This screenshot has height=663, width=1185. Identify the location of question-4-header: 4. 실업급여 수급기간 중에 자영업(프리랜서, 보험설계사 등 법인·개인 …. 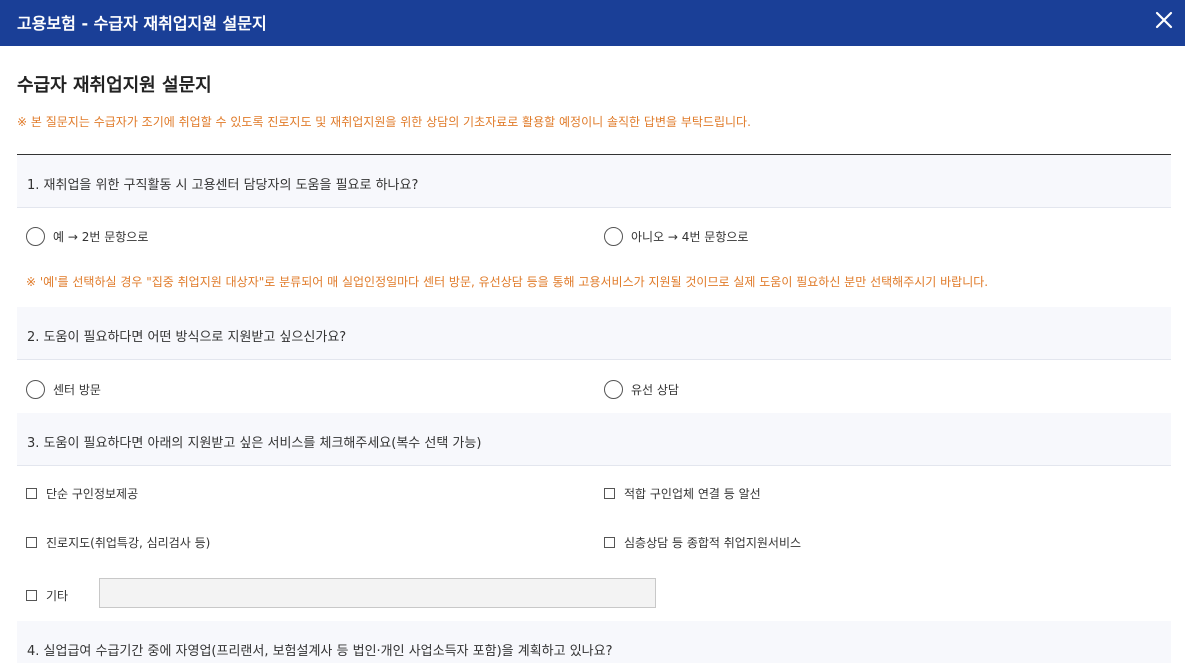
(594, 642).